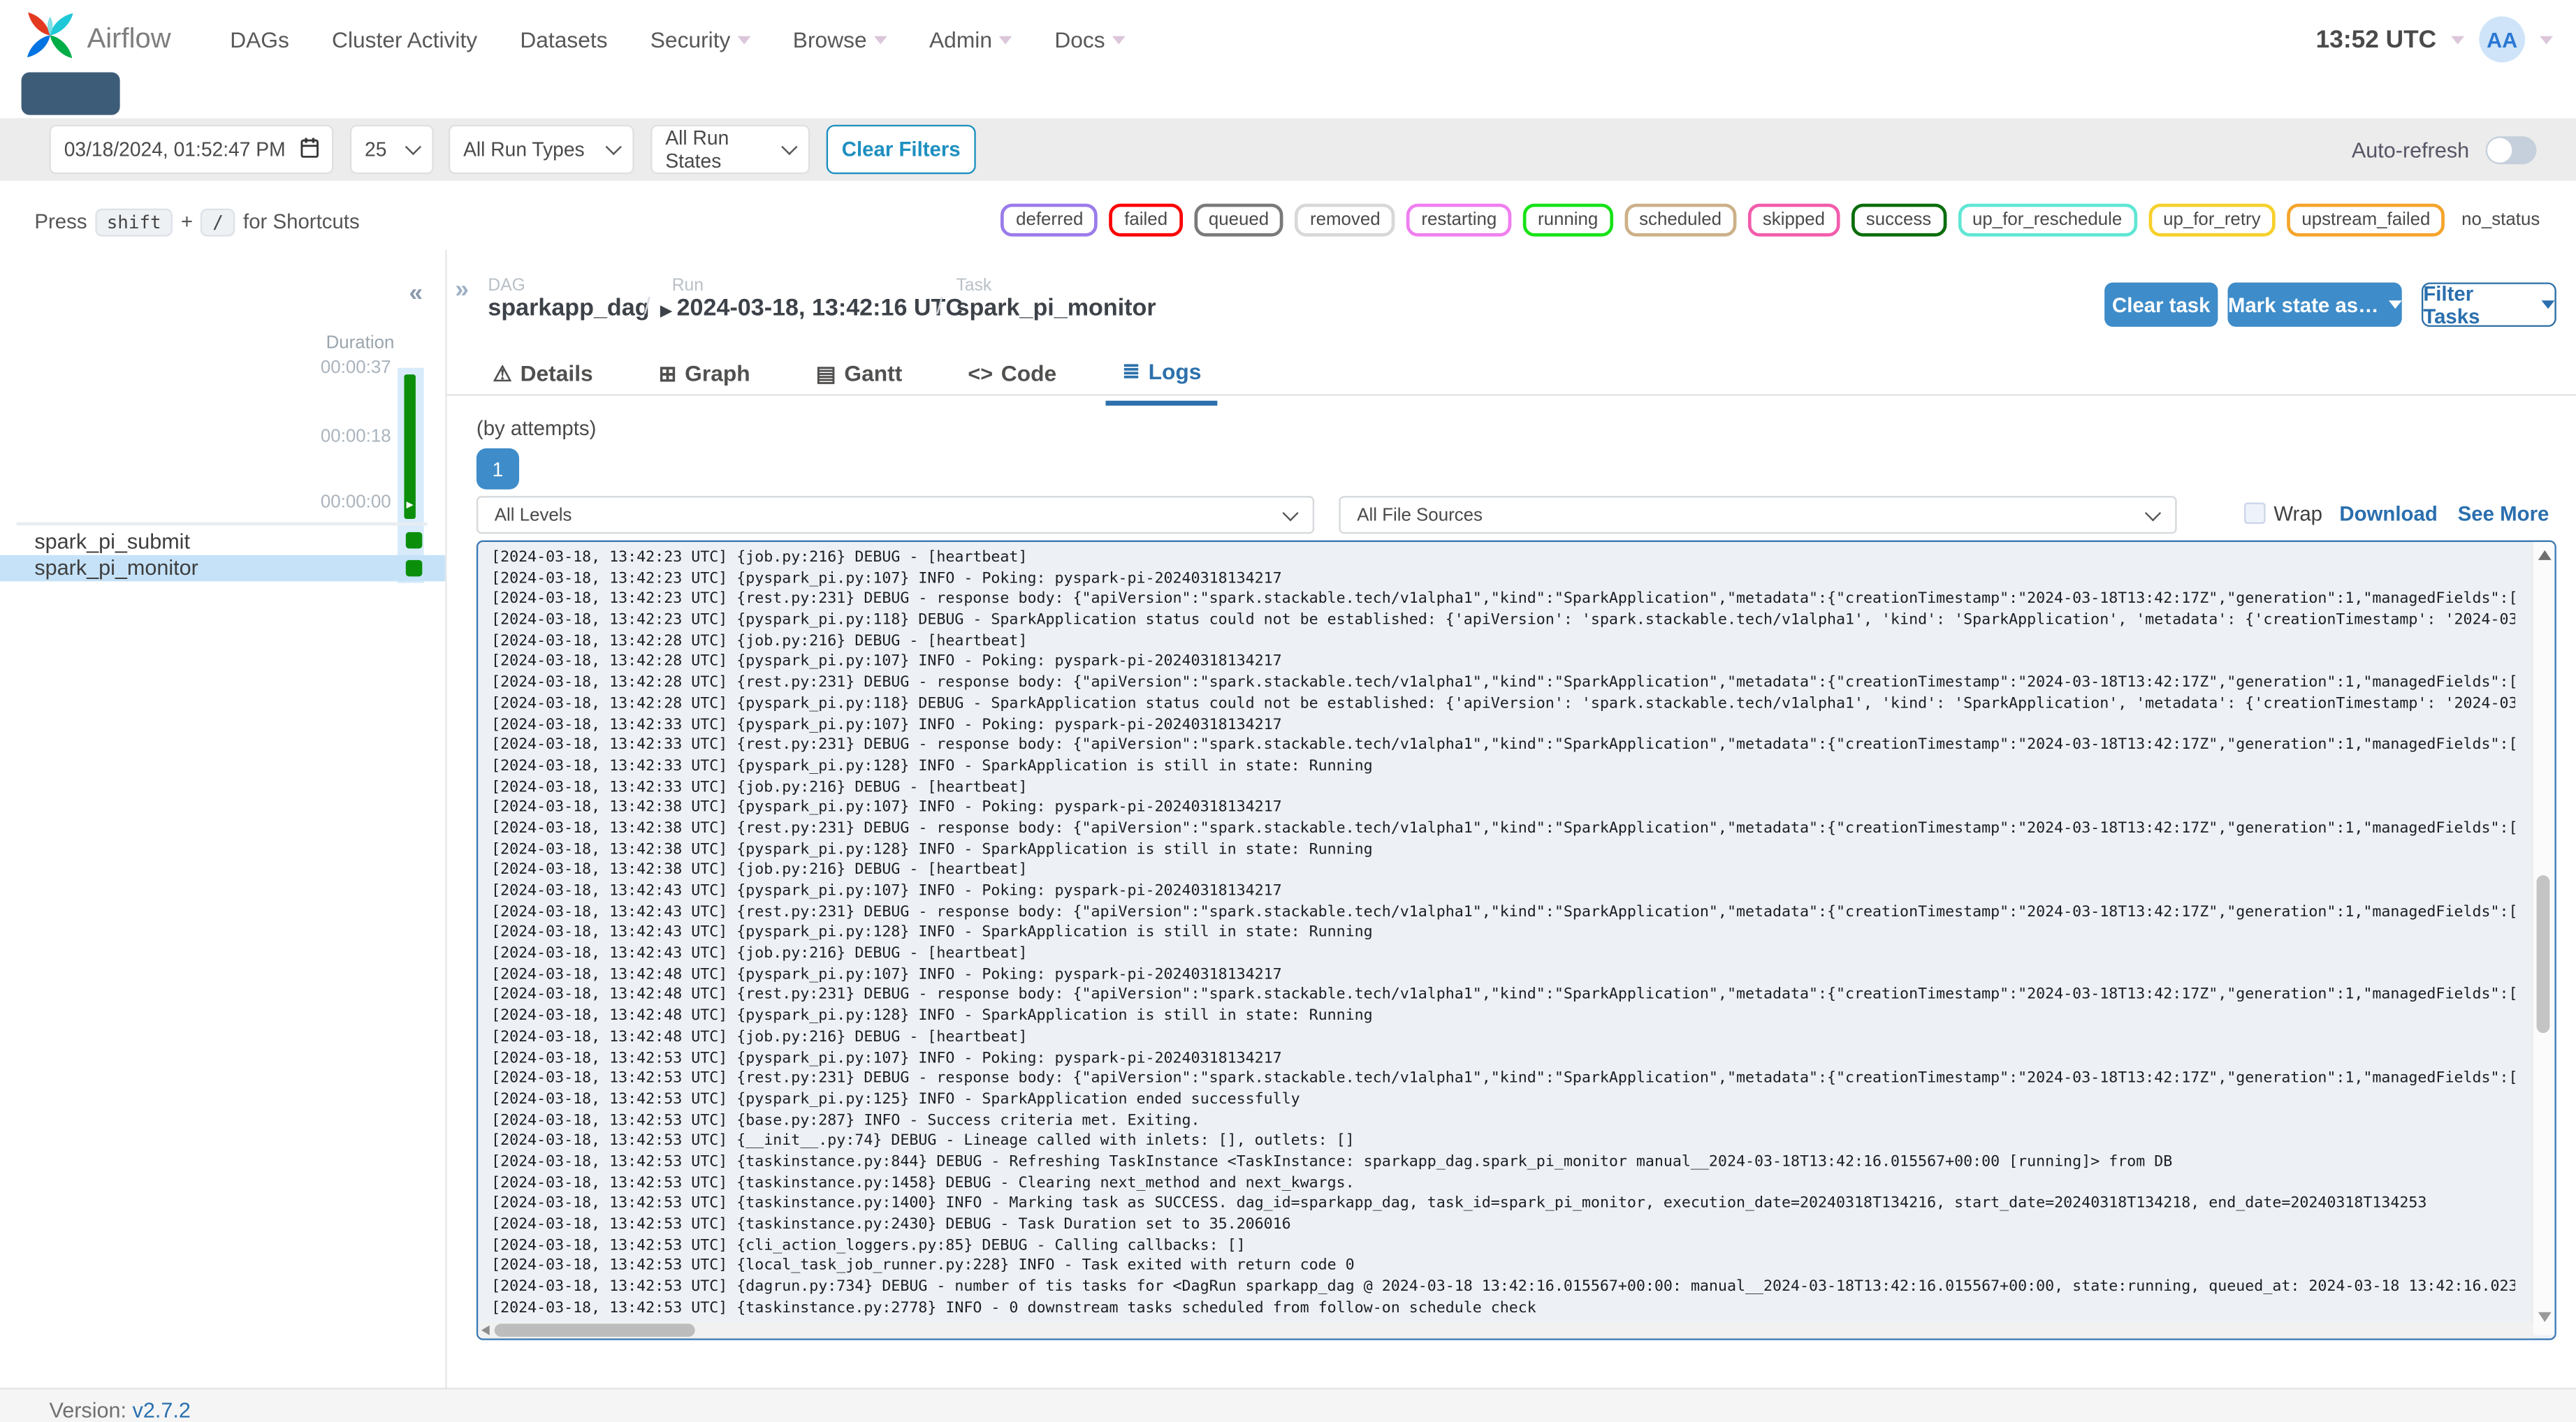 The width and height of the screenshot is (2576, 1422). Describe the element at coordinates (1056, 308) in the screenshot. I see `task-name: spark_pi_monitor` at that location.